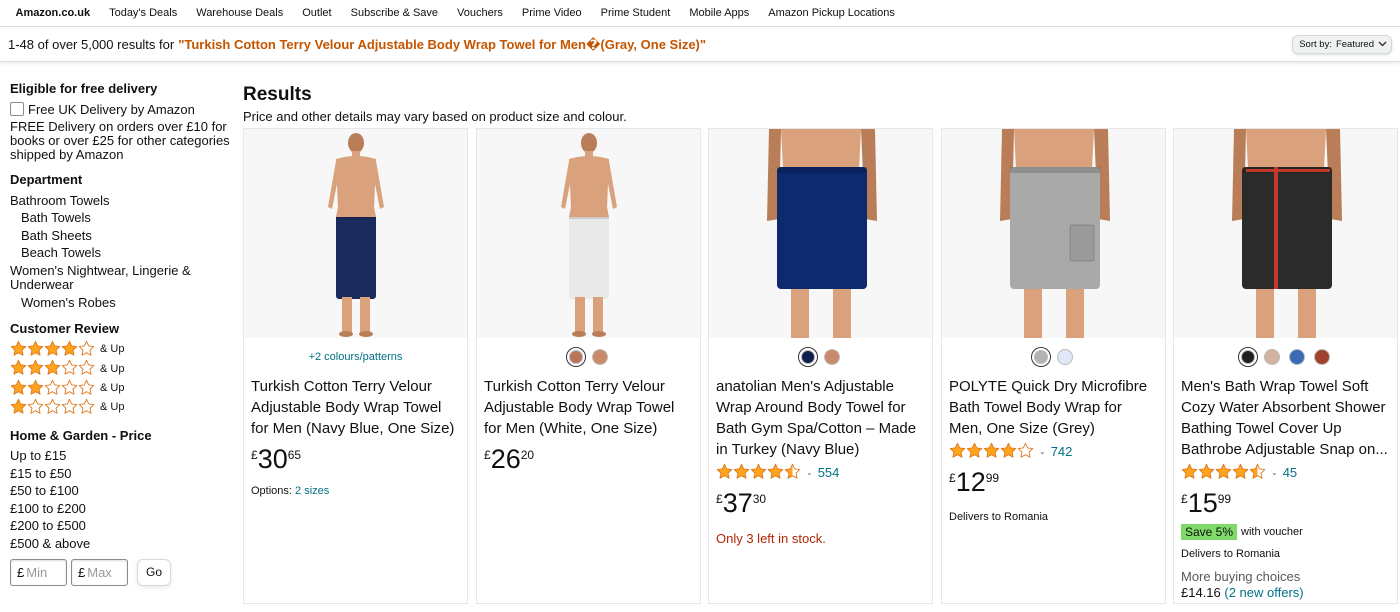 The width and height of the screenshot is (1400, 612). Describe the element at coordinates (312, 491) in the screenshot. I see `sizes-link: 2 sizes` at that location.